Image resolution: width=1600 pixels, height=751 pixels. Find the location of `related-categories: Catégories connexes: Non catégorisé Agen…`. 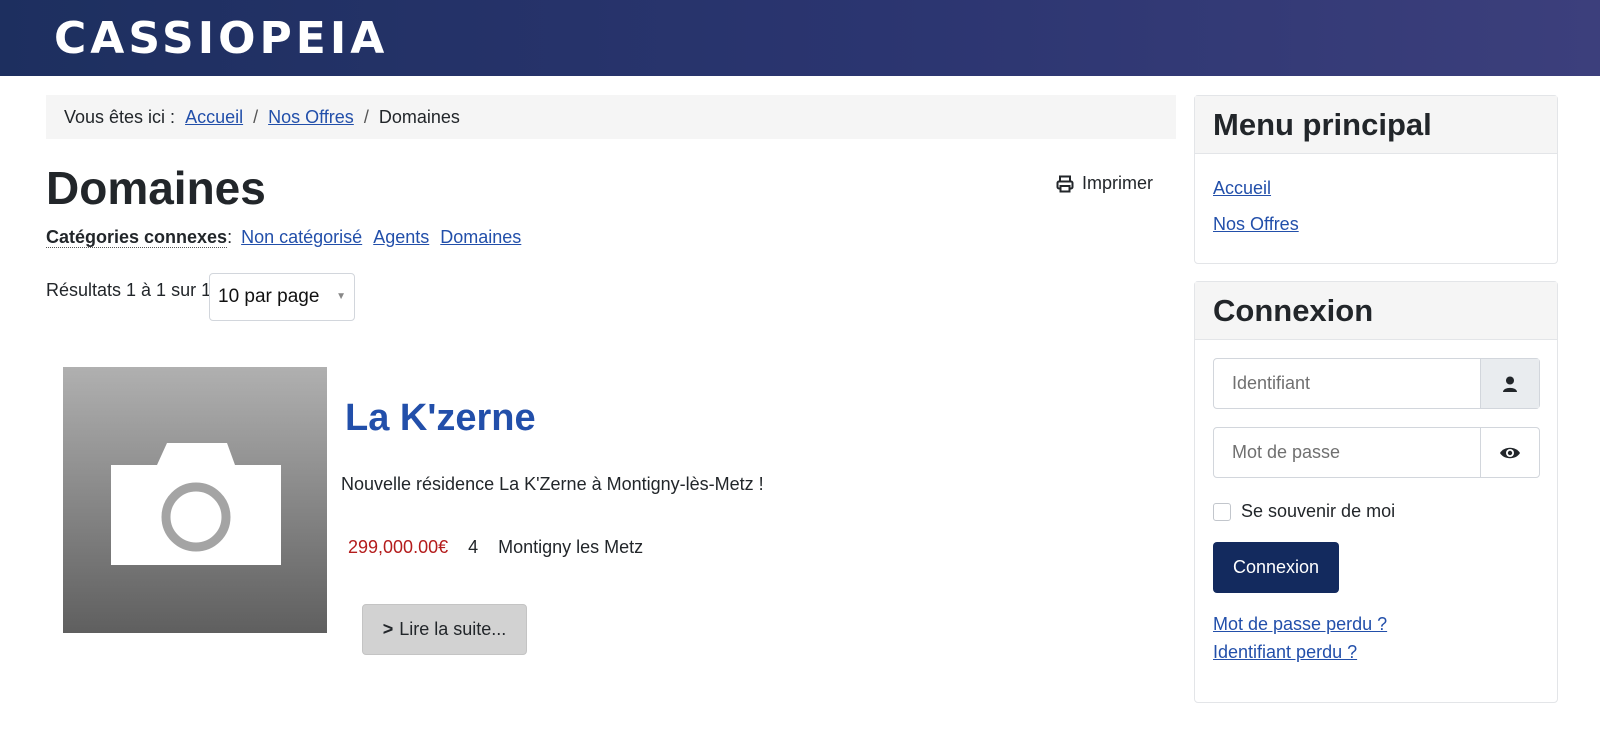

related-categories: Catégories connexes: Non catégorisé Agen… is located at coordinates (283, 237).